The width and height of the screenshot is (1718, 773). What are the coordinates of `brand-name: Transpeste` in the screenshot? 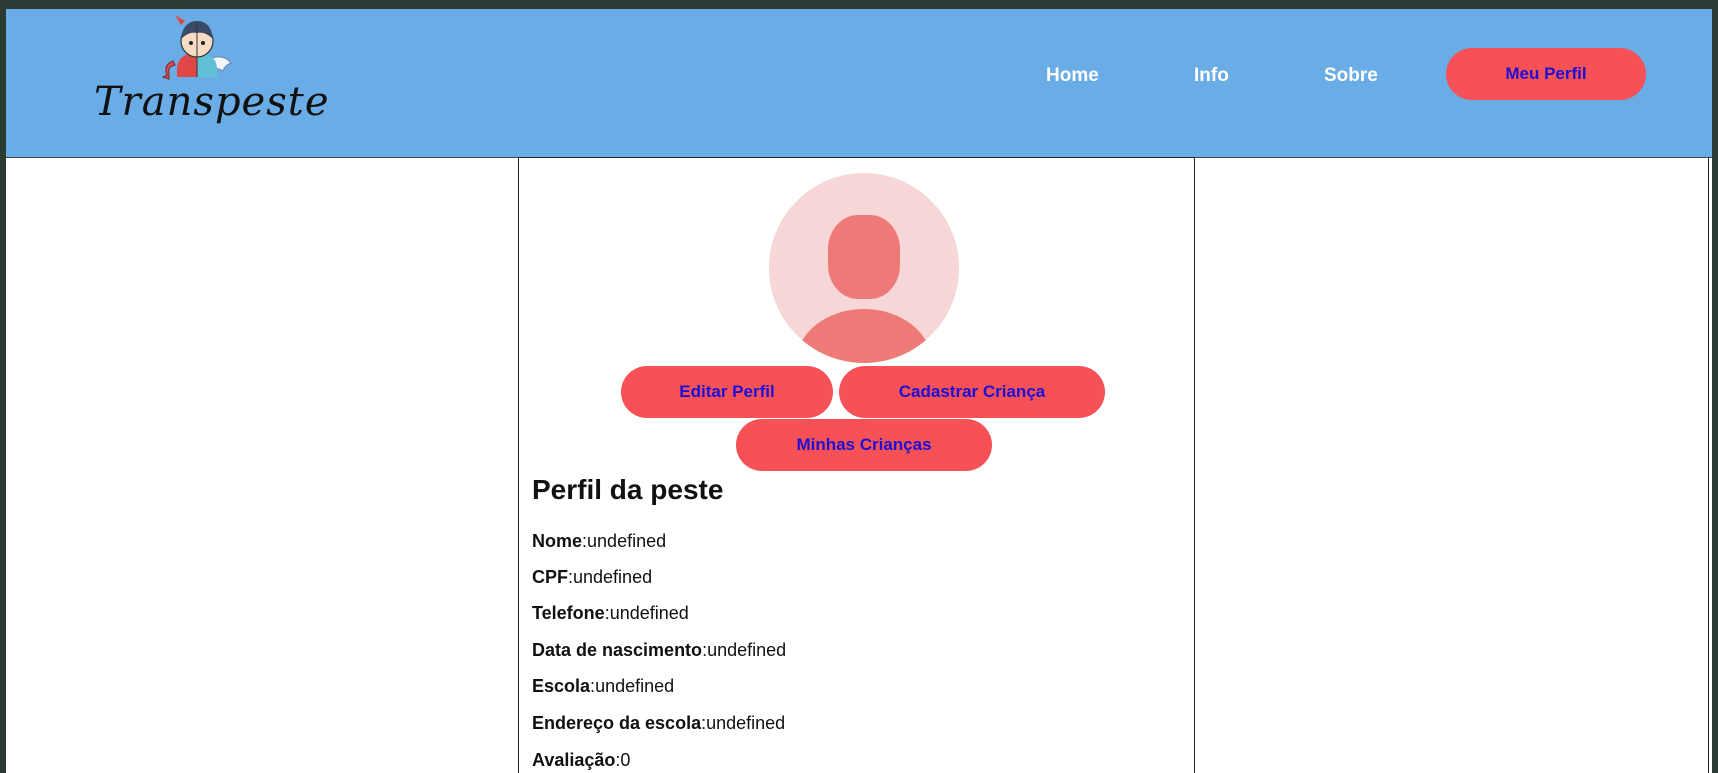 It's located at (212, 102).